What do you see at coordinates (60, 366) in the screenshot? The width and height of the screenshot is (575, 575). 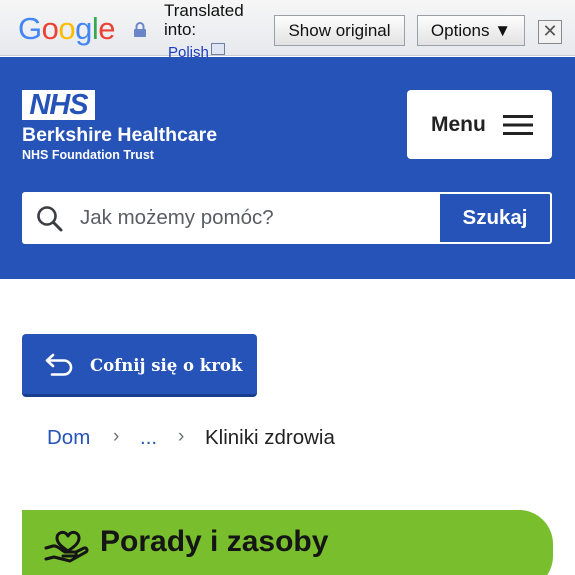 I see `back-arrow-icon` at bounding box center [60, 366].